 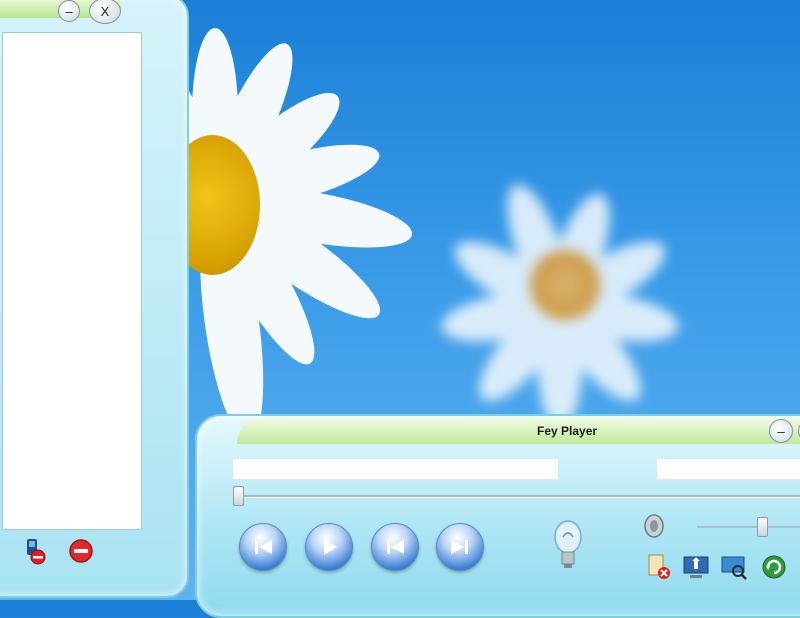 I want to click on playlist-list, so click(x=72, y=281).